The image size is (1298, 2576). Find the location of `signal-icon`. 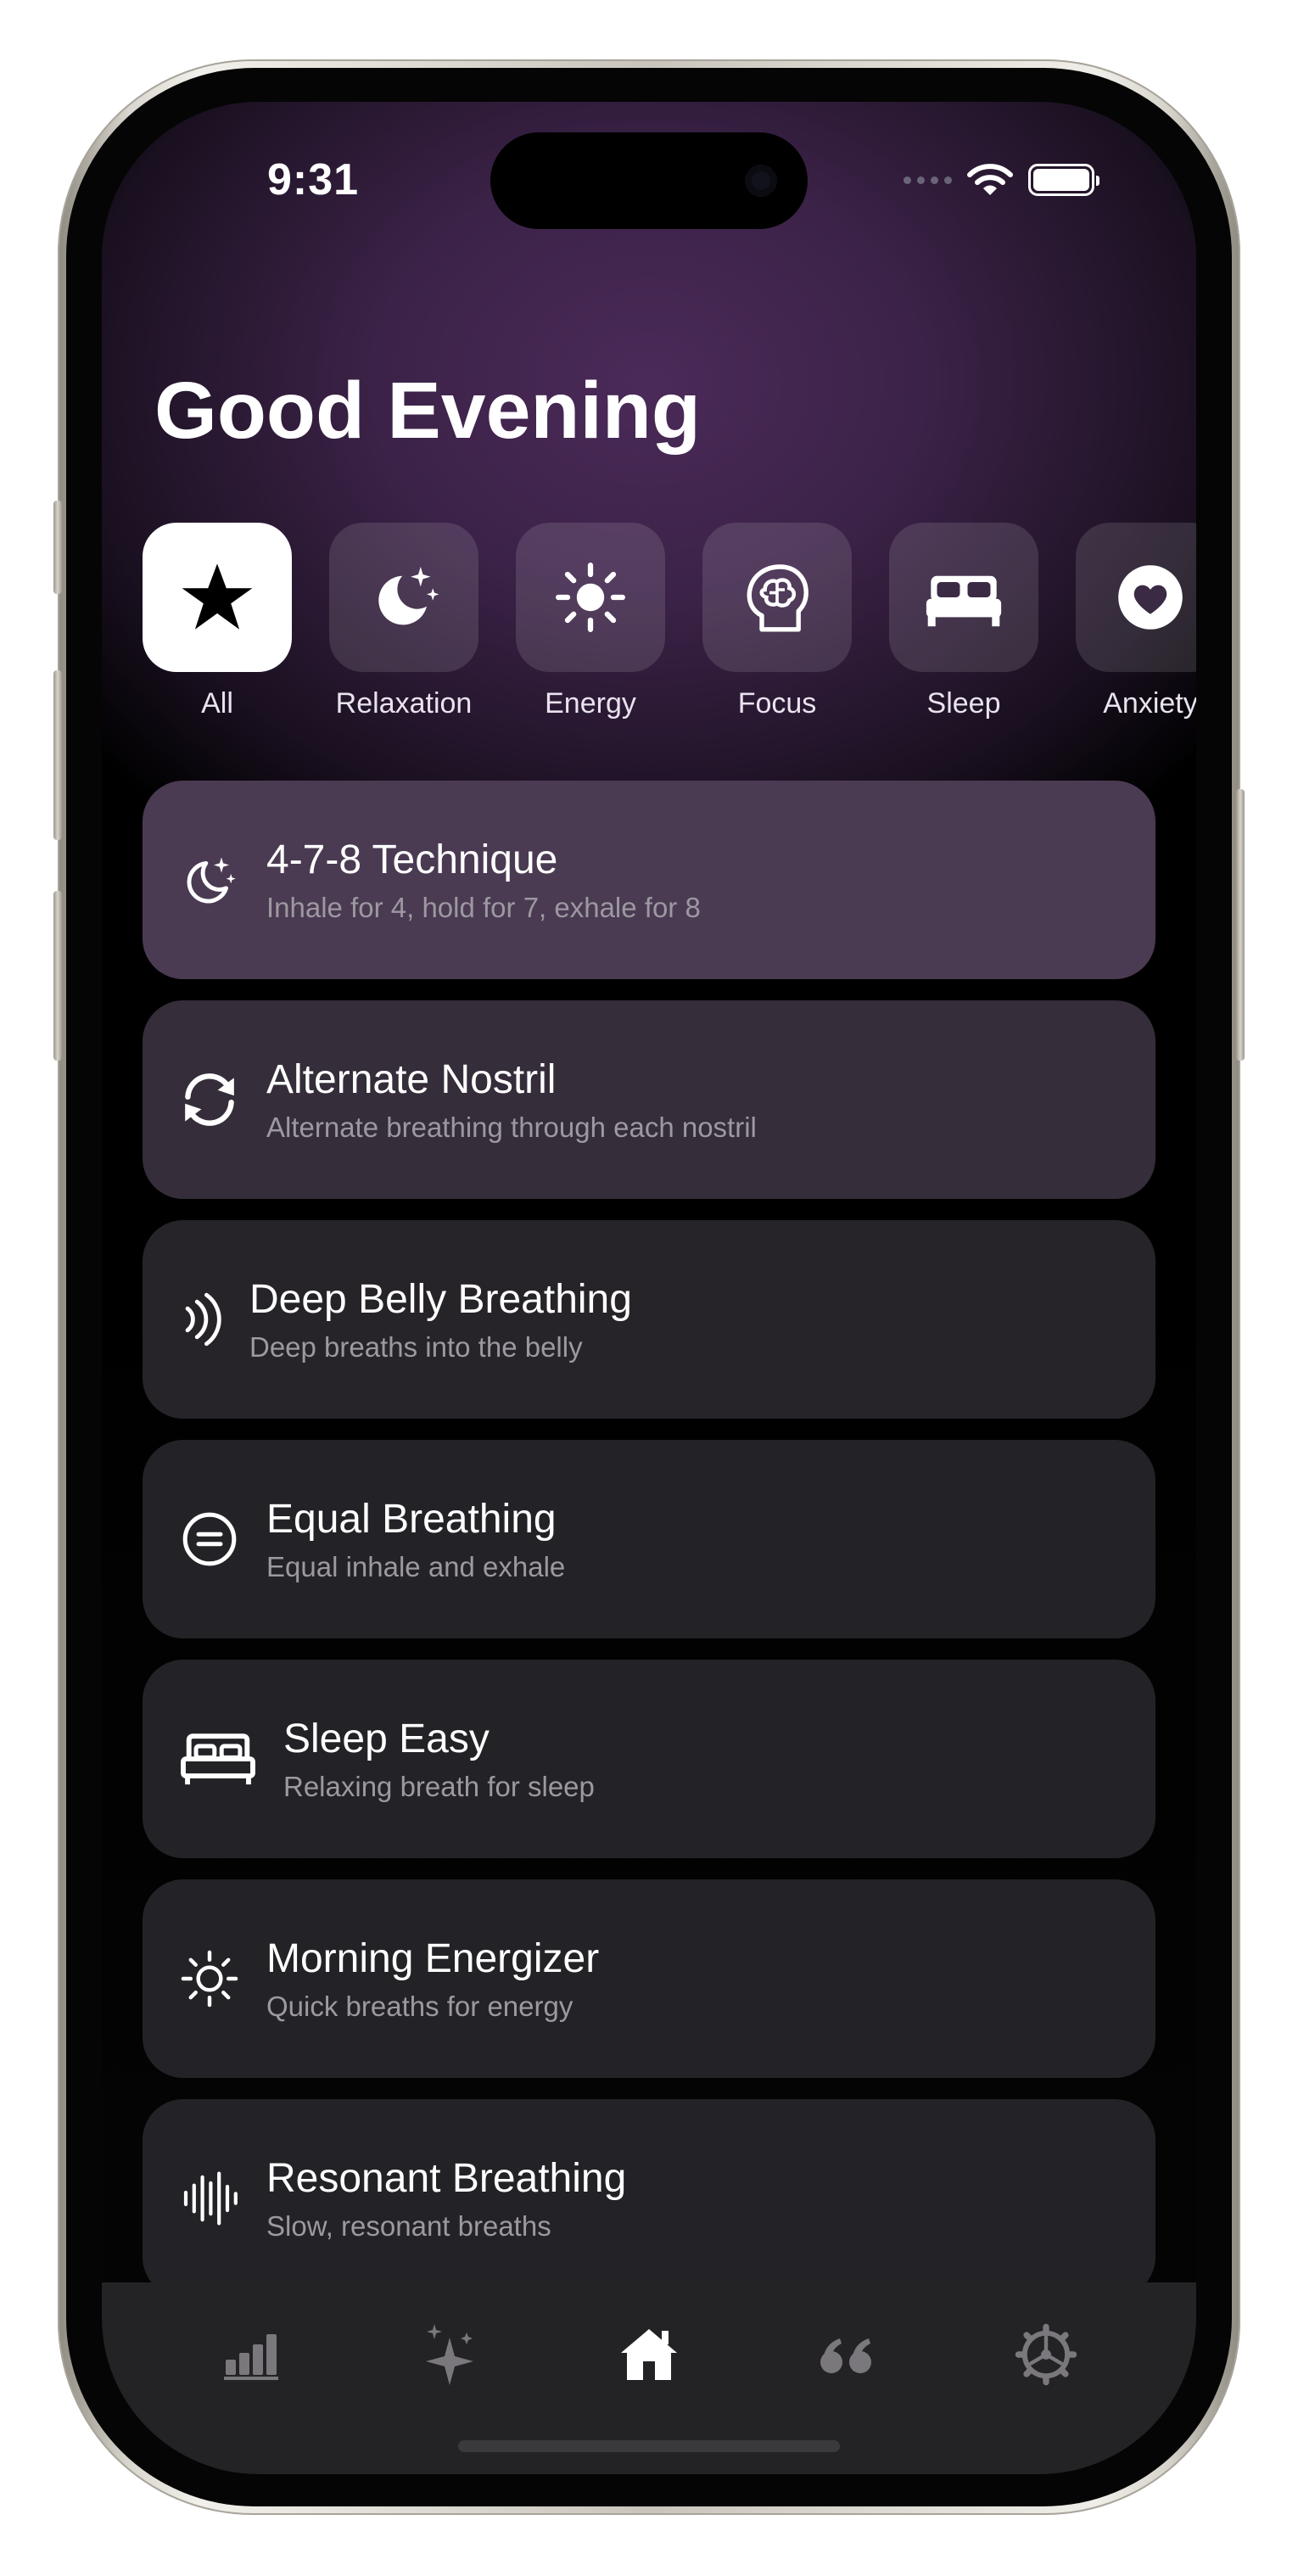

signal-icon is located at coordinates (928, 180).